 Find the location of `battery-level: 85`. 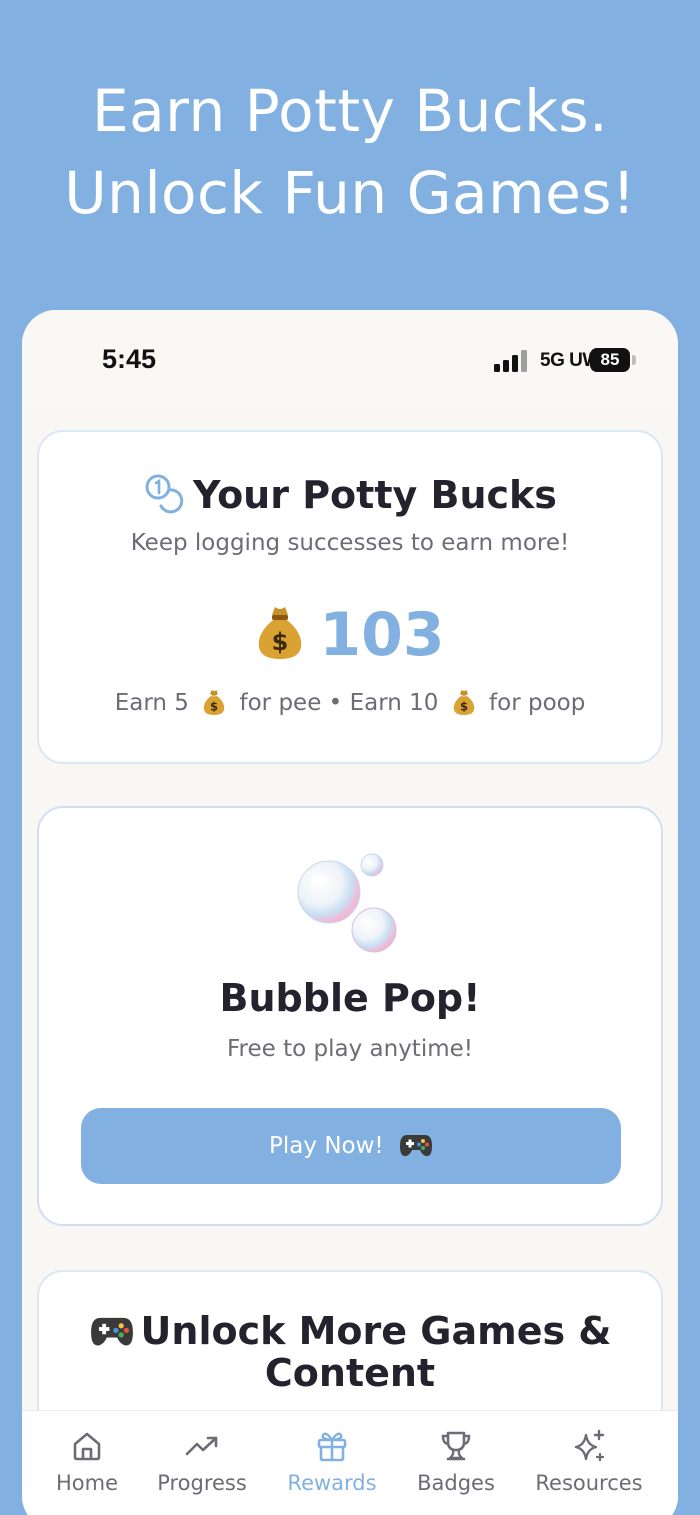

battery-level: 85 is located at coordinates (610, 359).